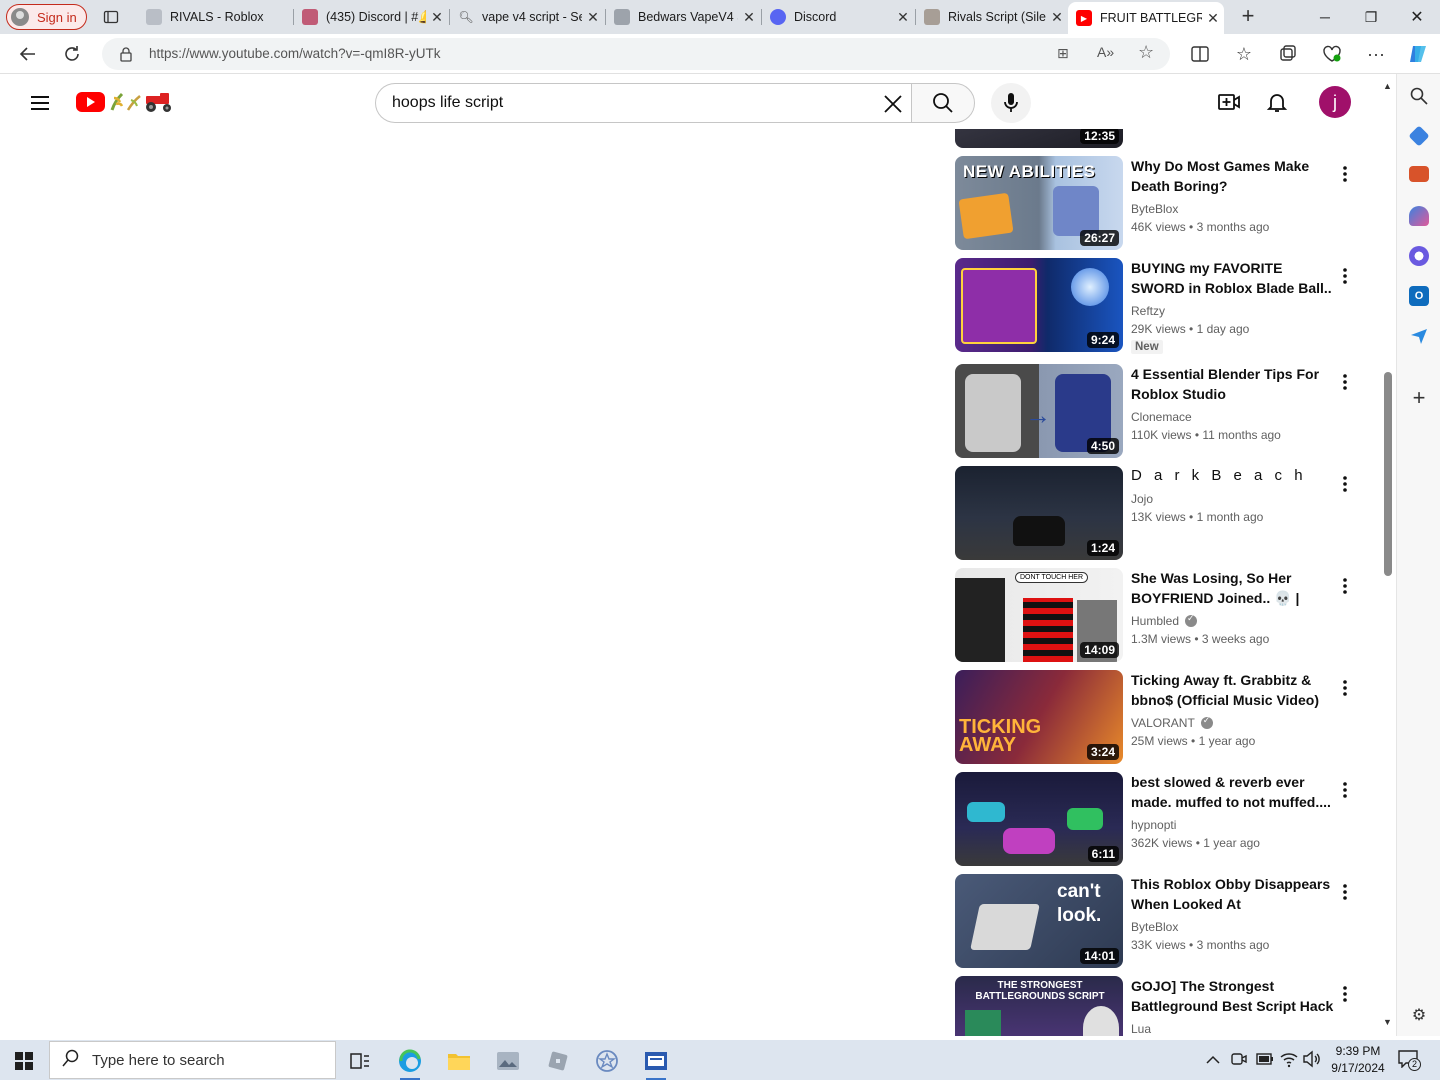 This screenshot has width=1440, height=1080. What do you see at coordinates (1244, 54) in the screenshot?
I see `favorites-icon: ☆` at bounding box center [1244, 54].